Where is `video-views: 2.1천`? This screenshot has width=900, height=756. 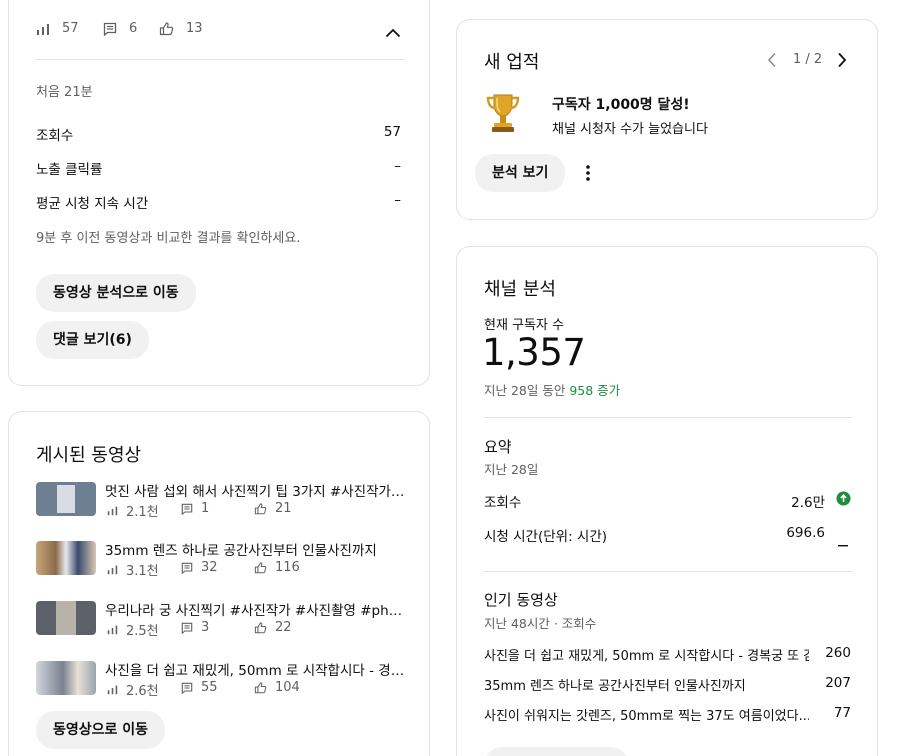
video-views: 2.1천 is located at coordinates (133, 510).